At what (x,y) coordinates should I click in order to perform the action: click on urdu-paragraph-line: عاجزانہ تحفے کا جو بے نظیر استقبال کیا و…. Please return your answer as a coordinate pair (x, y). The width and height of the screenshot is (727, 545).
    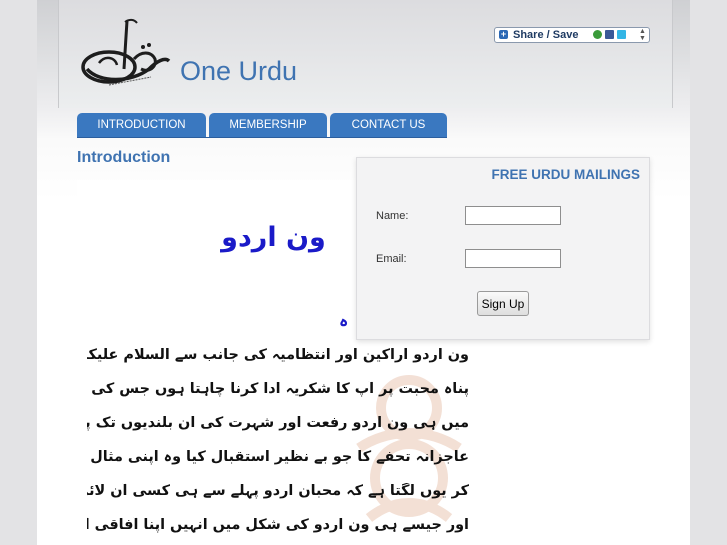
    Looking at the image, I should click on (278, 457).